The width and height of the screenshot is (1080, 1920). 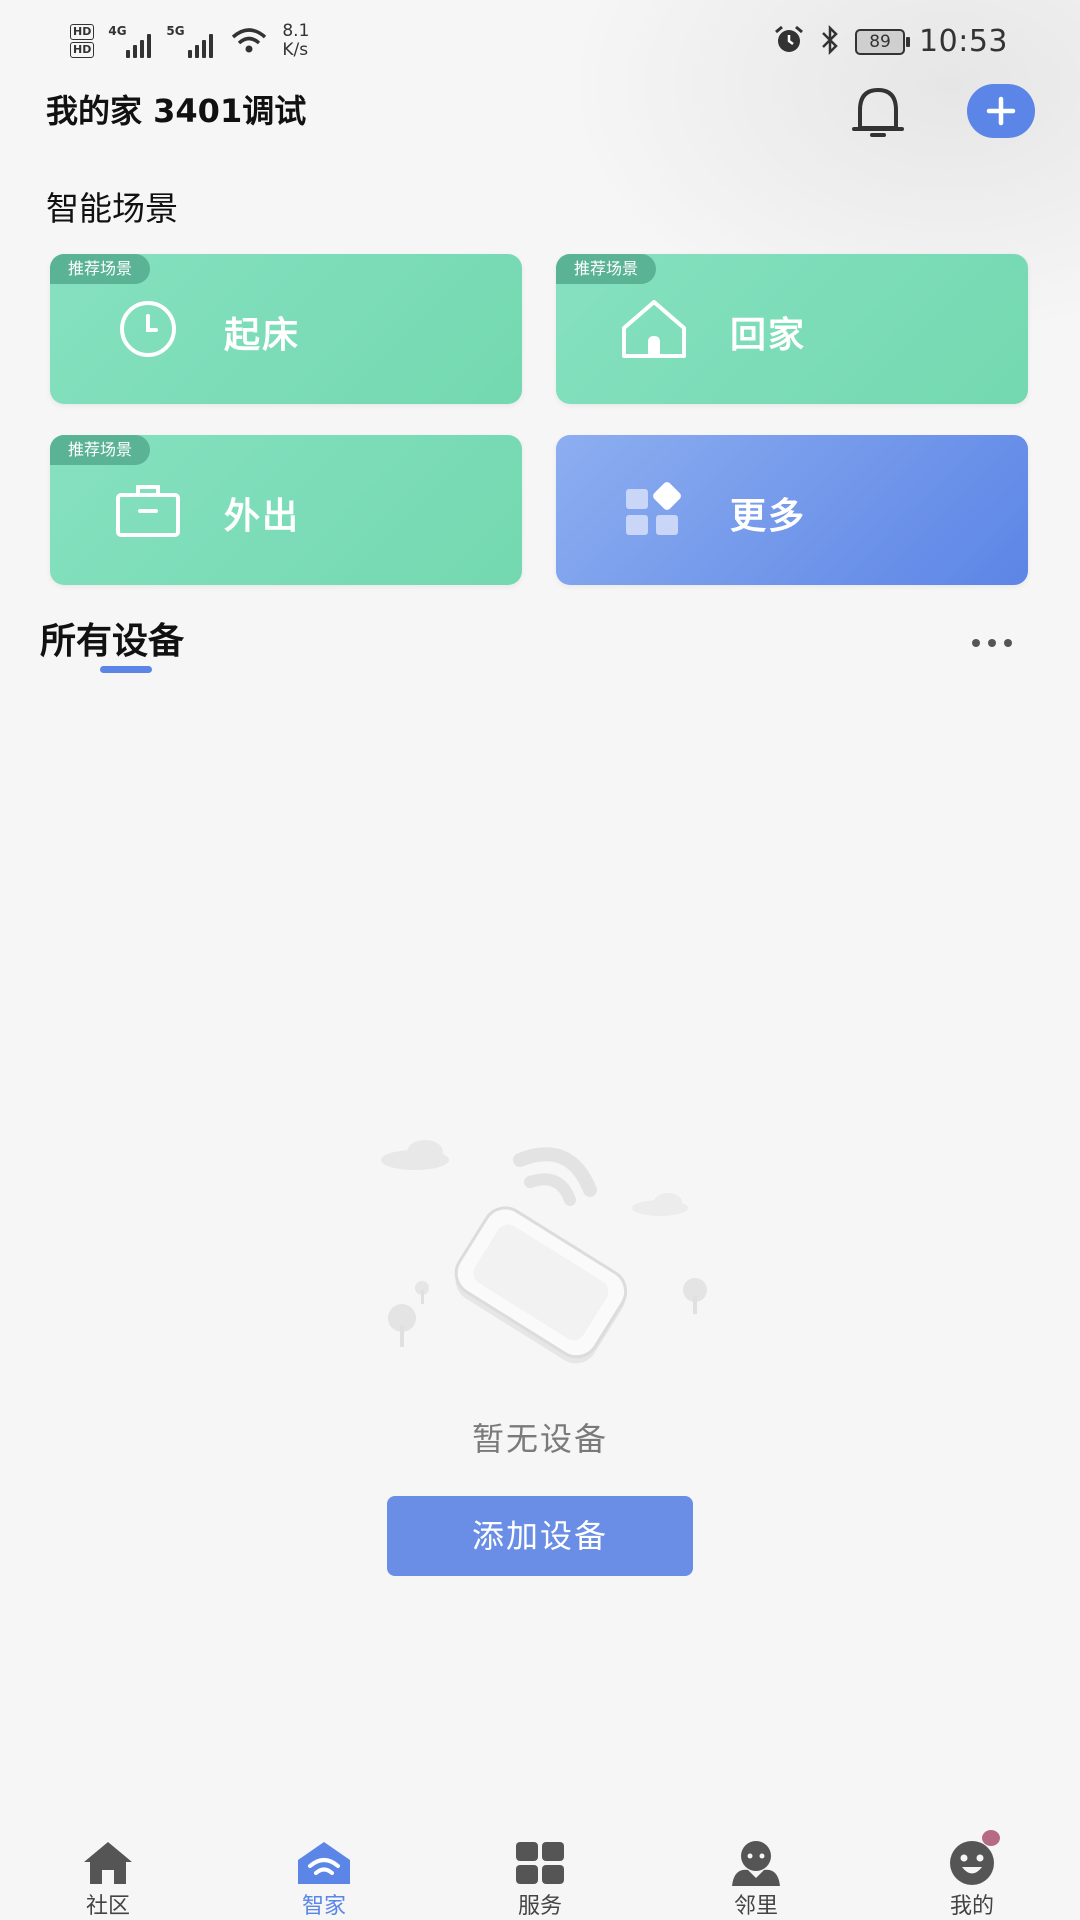 What do you see at coordinates (126, 669) in the screenshot?
I see `tab-indicator` at bounding box center [126, 669].